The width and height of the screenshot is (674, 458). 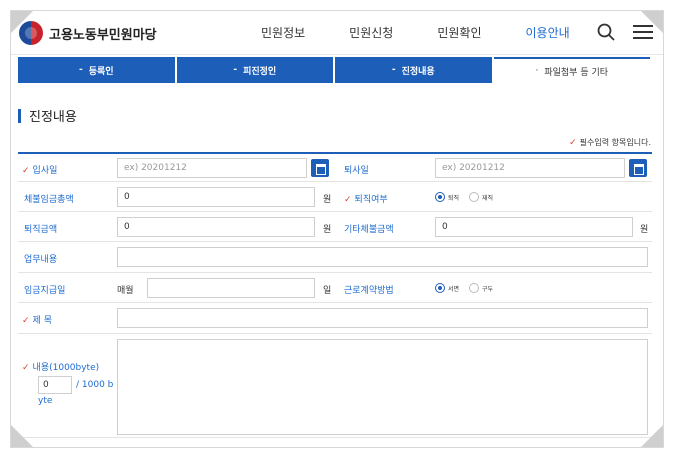 I want to click on byte-limit-label-cont: yte, so click(x=45, y=401).